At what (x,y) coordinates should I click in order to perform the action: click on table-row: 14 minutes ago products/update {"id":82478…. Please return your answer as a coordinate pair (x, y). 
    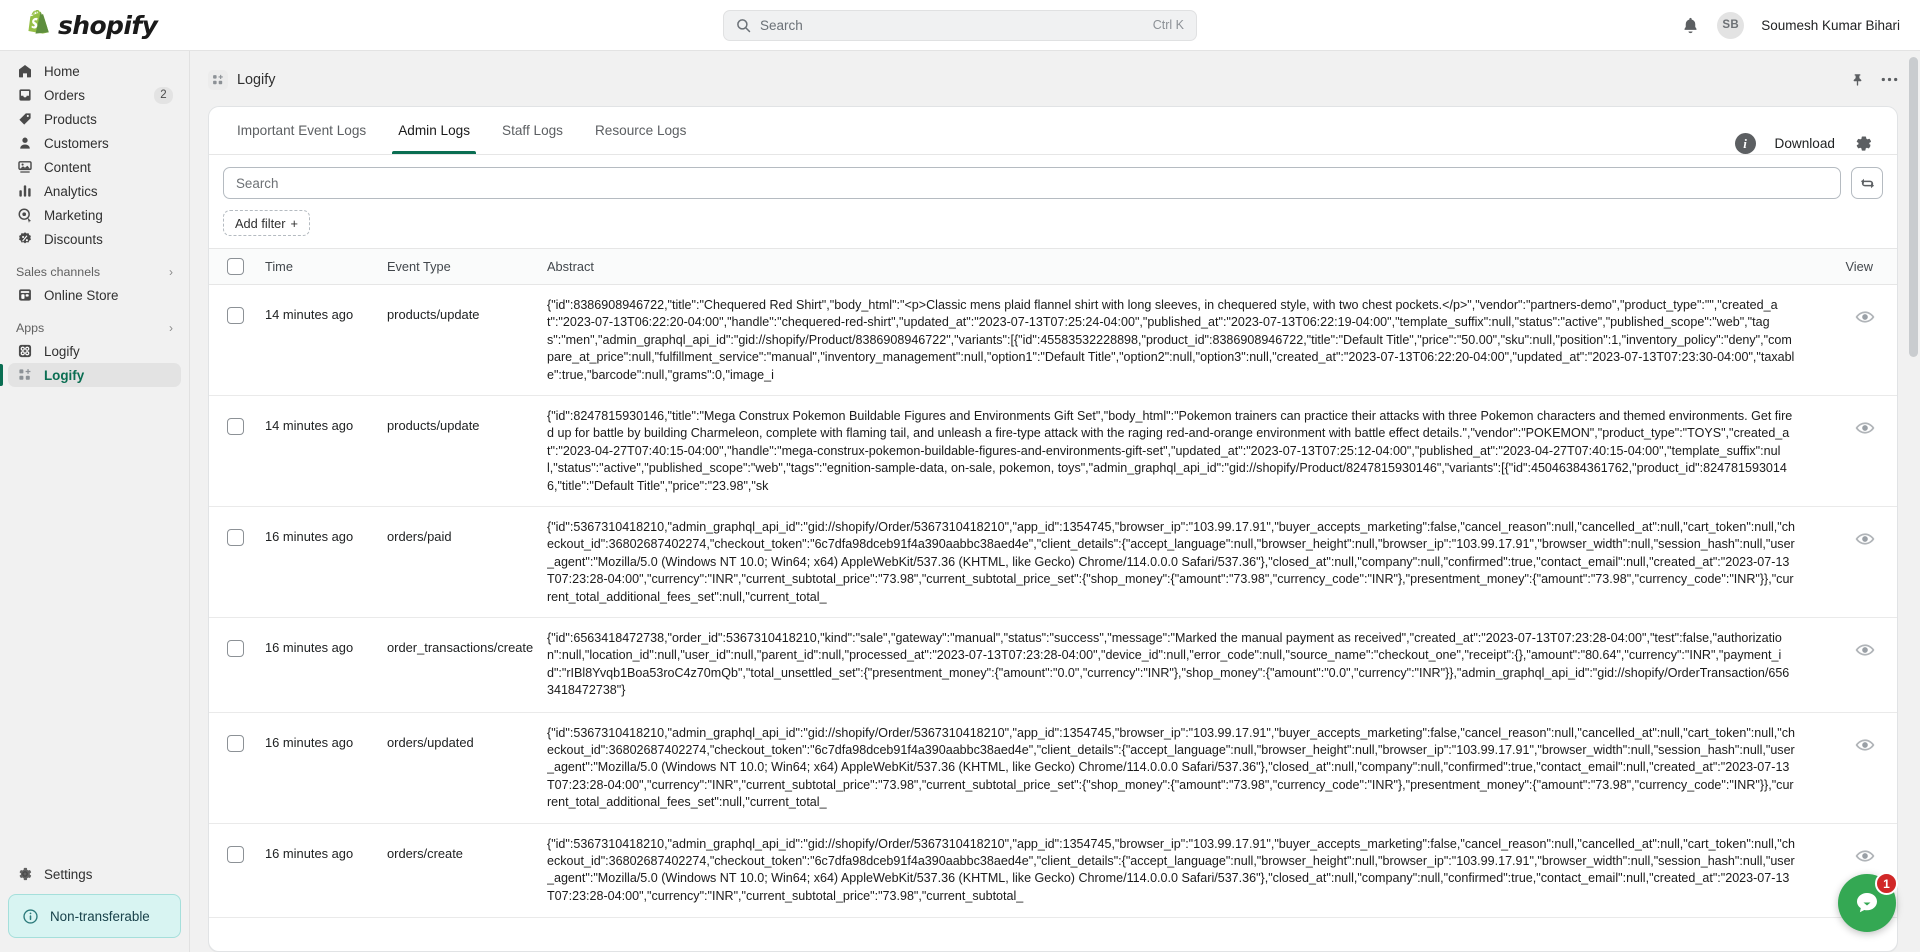
    Looking at the image, I should click on (1053, 451).